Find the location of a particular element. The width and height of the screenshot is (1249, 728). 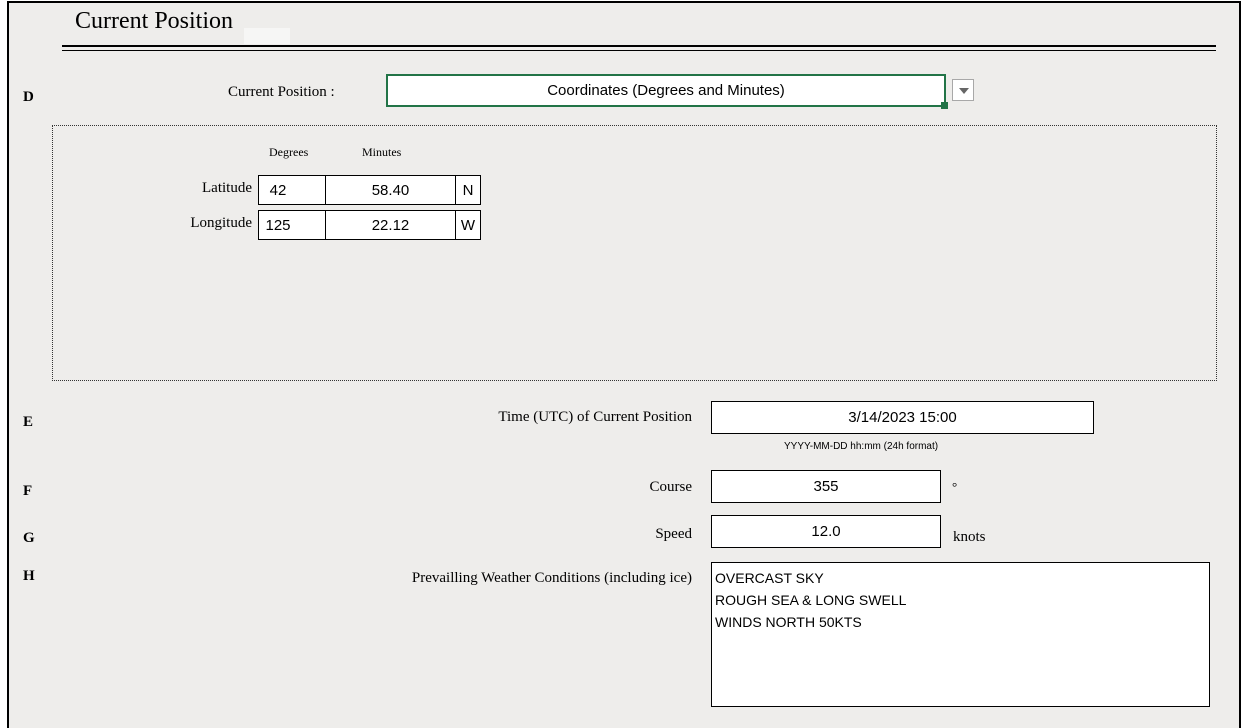

title-underline is located at coordinates (639, 46).